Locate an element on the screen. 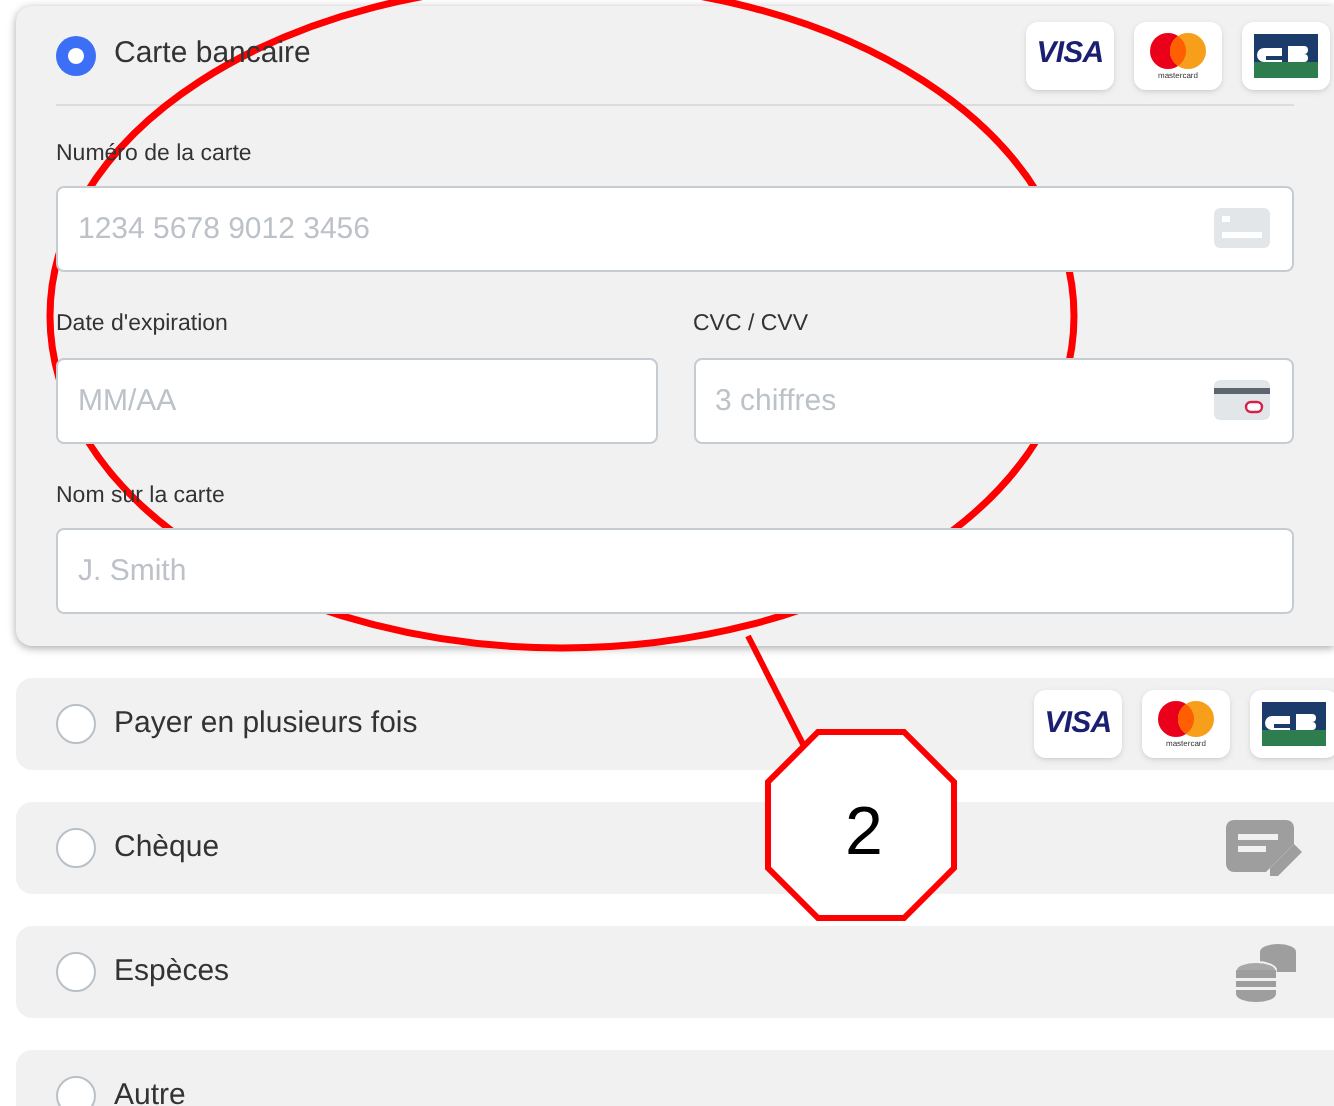  payment-option: Espèces is located at coordinates (675, 971).